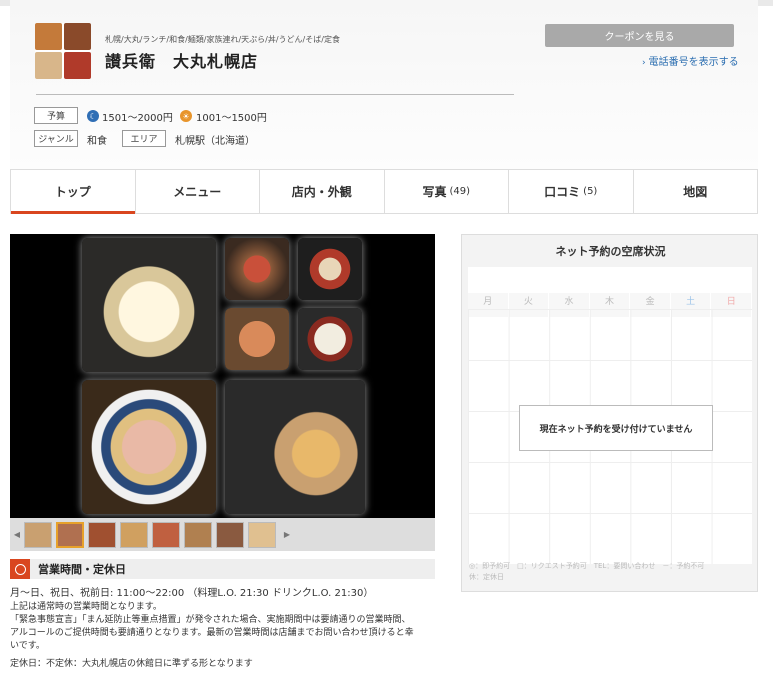 The height and width of the screenshot is (688, 773). What do you see at coordinates (257, 339) in the screenshot?
I see `photo-tempura` at bounding box center [257, 339].